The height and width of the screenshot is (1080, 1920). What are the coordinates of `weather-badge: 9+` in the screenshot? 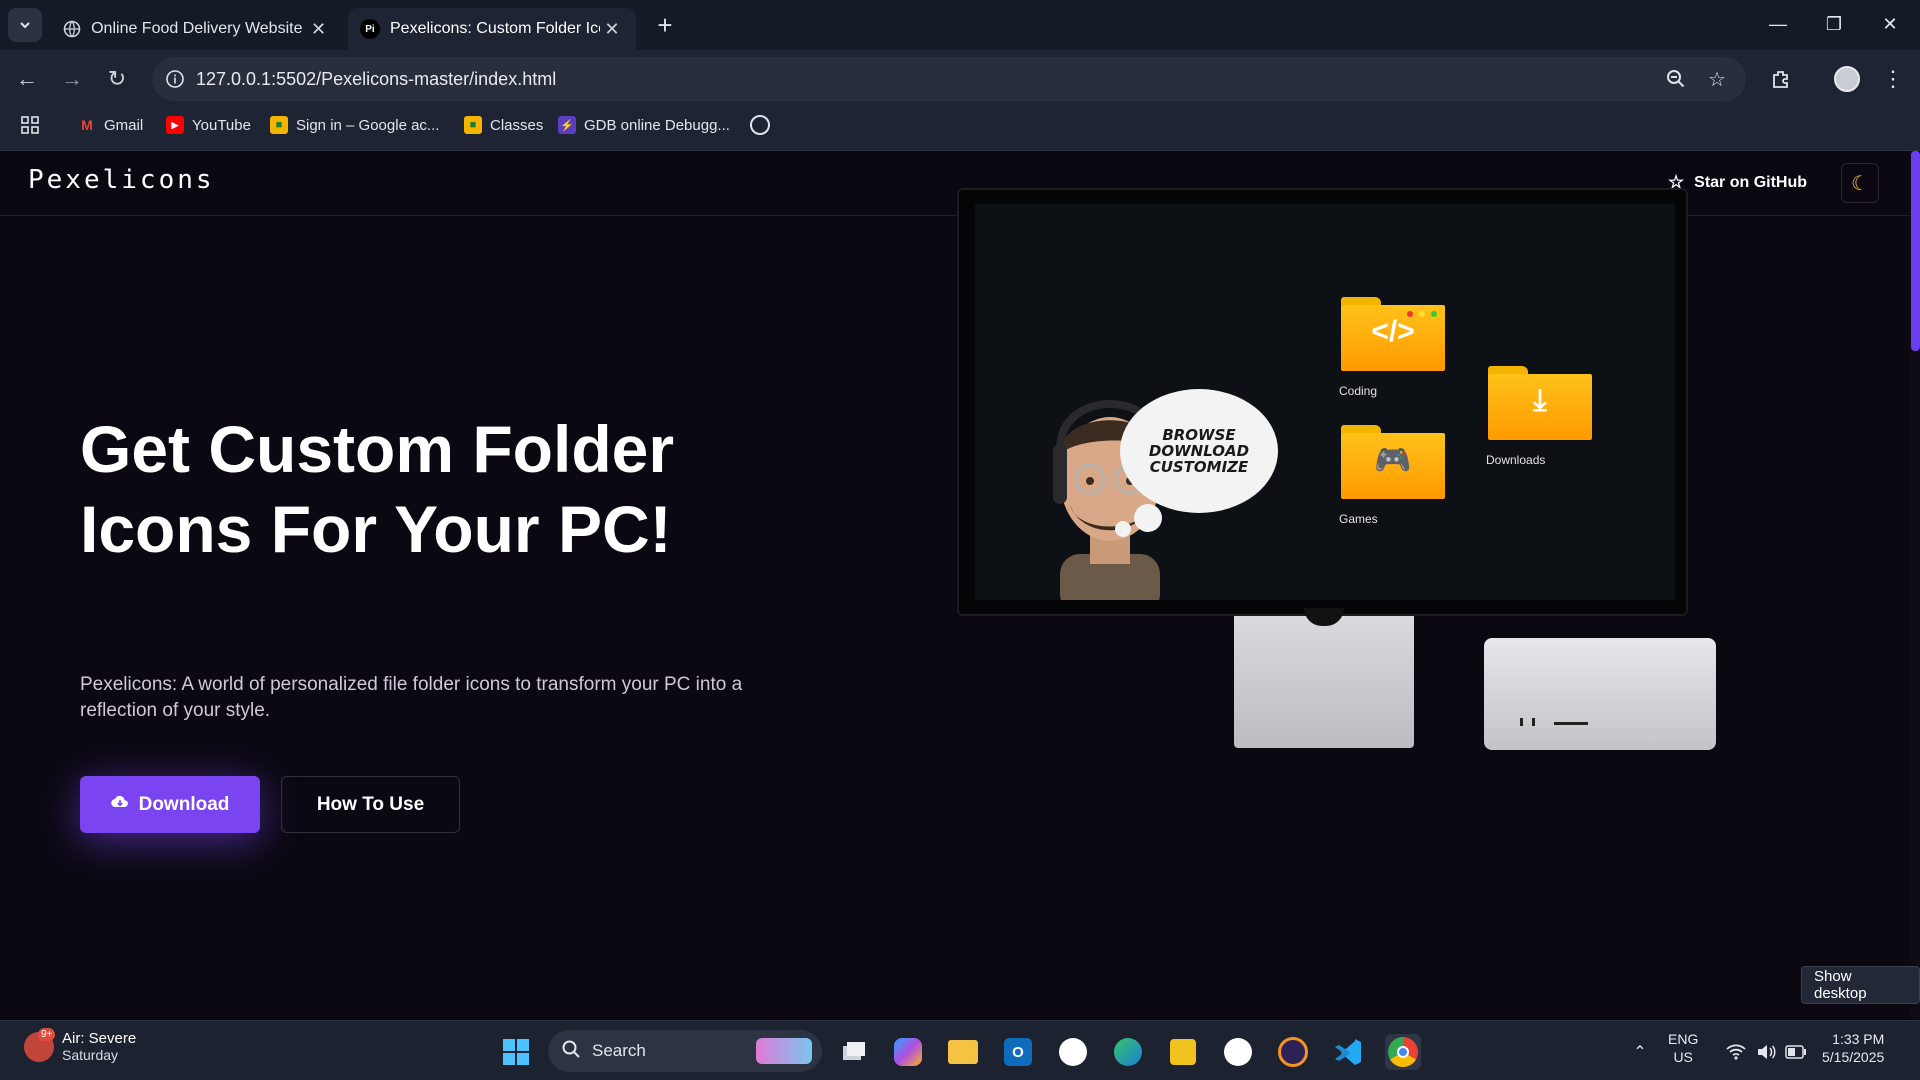 It's located at (47, 1034).